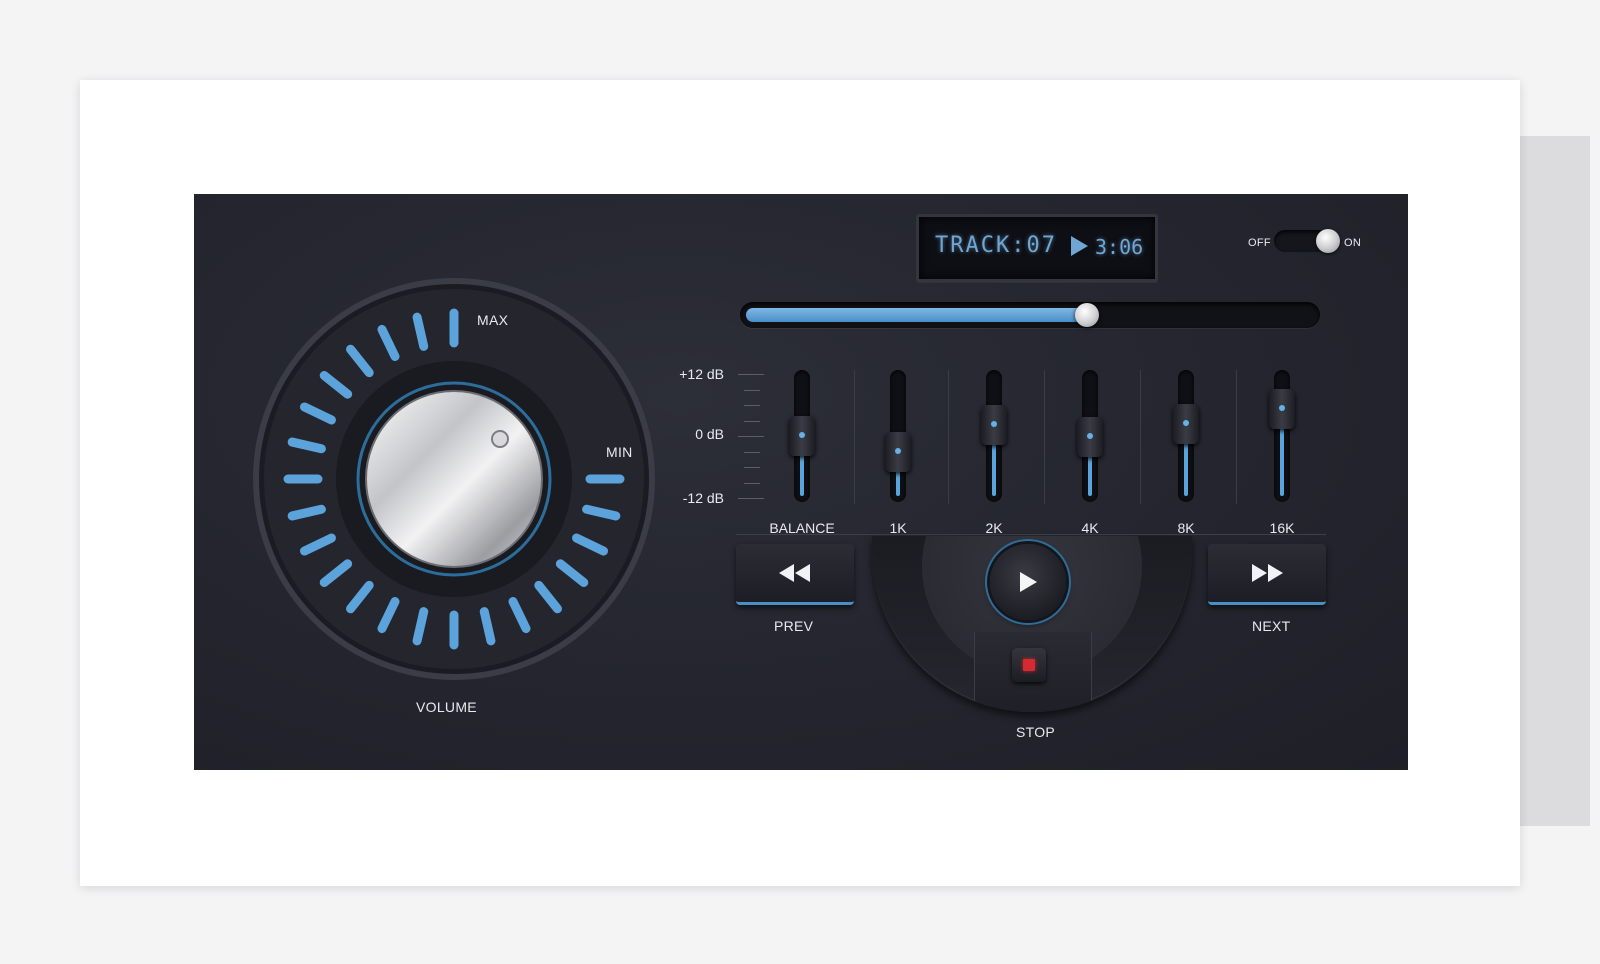 The width and height of the screenshot is (1600, 964). I want to click on prev-label: PREV, so click(794, 626).